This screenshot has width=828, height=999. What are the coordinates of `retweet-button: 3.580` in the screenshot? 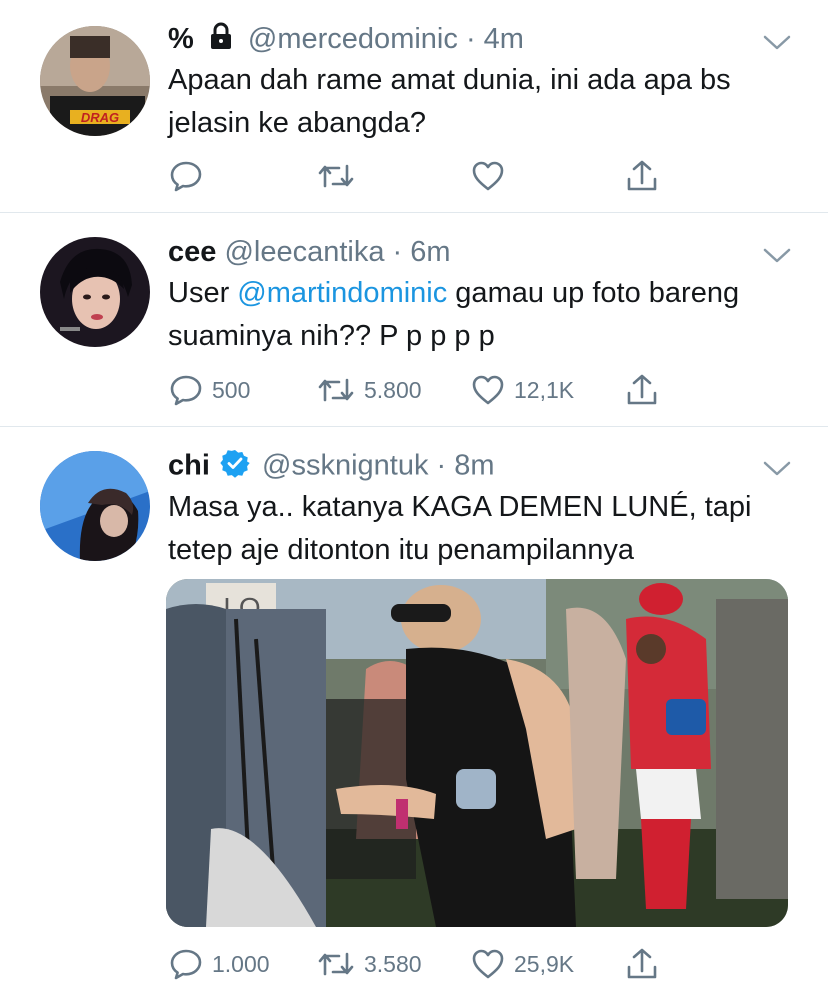 It's located at (369, 964).